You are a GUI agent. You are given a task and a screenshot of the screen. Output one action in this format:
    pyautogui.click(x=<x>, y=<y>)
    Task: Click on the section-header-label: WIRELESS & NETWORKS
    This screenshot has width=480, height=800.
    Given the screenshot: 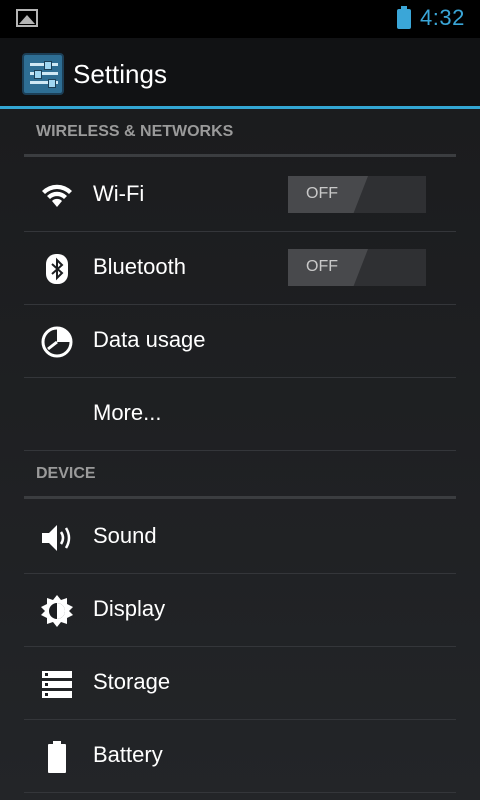 What is the action you would take?
    pyautogui.click(x=135, y=131)
    